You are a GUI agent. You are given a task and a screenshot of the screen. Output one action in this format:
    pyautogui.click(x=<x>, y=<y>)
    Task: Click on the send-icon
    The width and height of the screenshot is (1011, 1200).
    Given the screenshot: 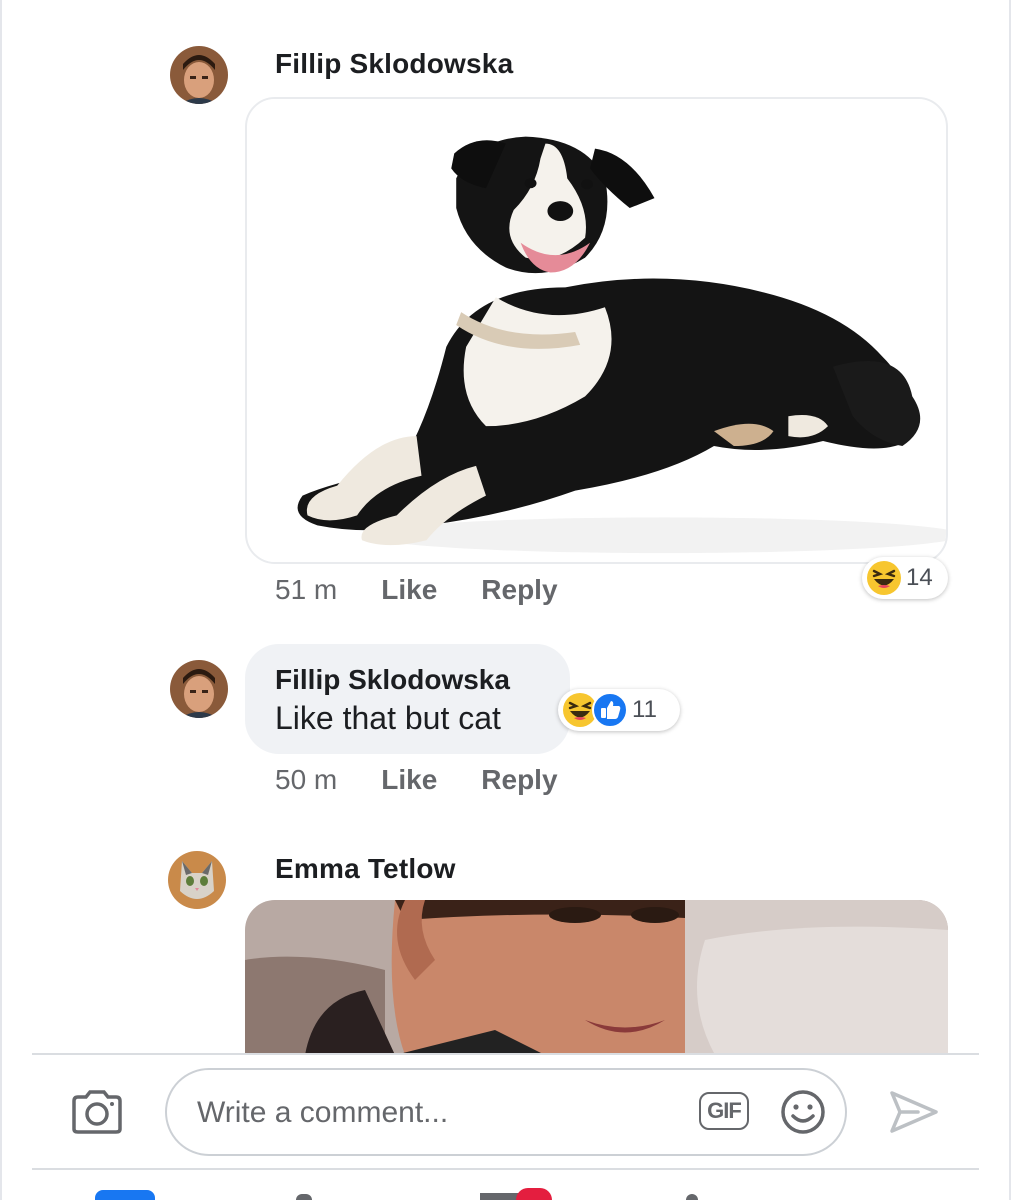 What is the action you would take?
    pyautogui.click(x=914, y=1112)
    